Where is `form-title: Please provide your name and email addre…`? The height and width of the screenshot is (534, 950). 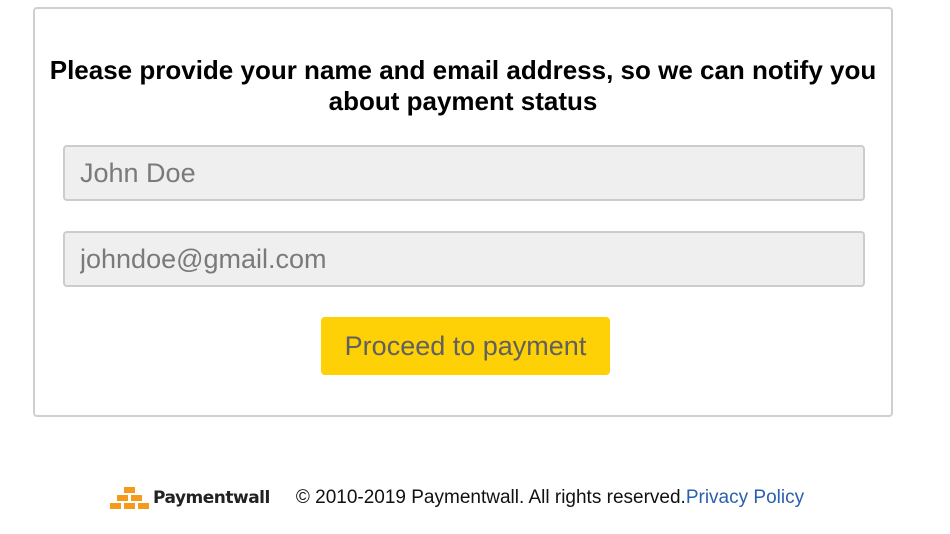 form-title: Please provide your name and email addre… is located at coordinates (463, 85).